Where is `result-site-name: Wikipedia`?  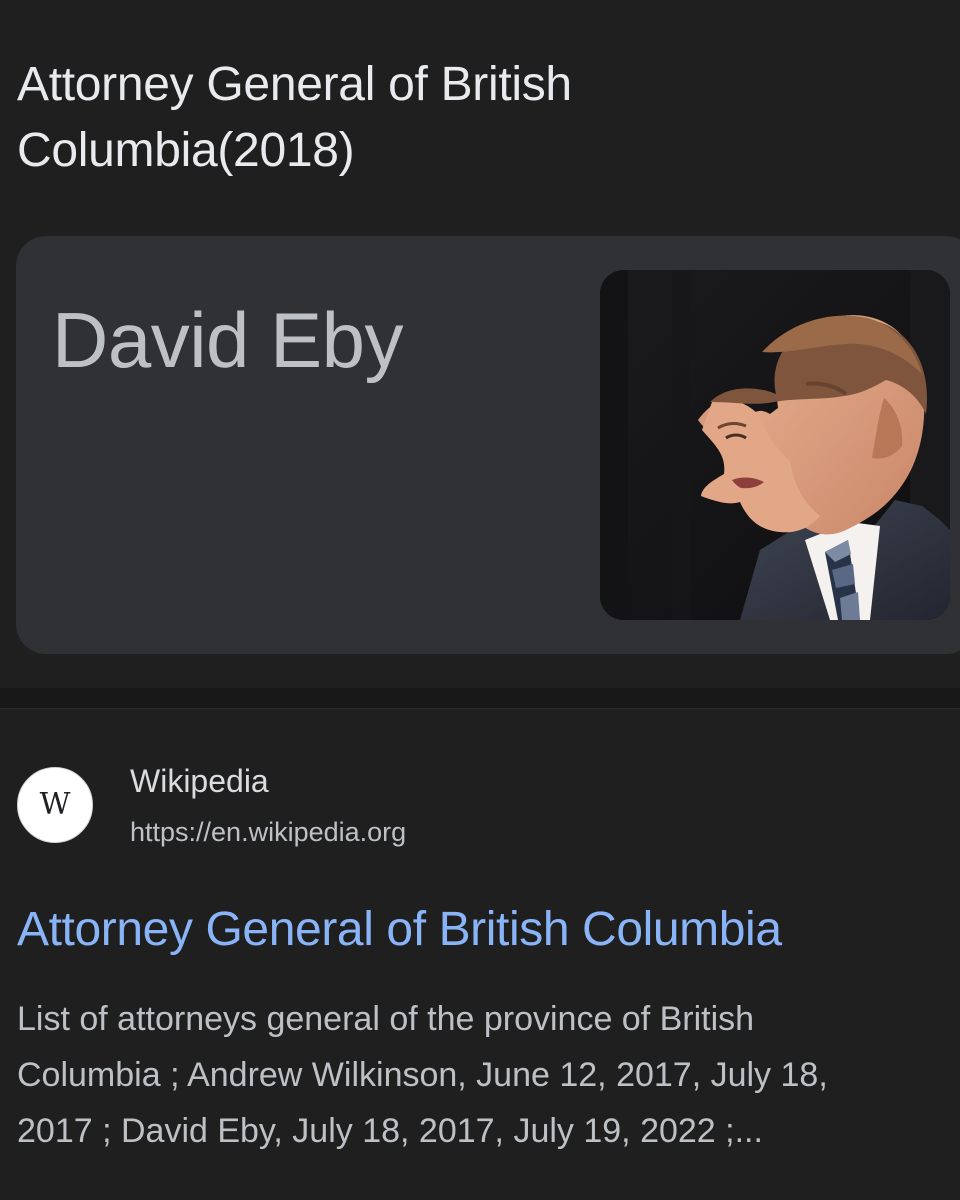 result-site-name: Wikipedia is located at coordinates (199, 781).